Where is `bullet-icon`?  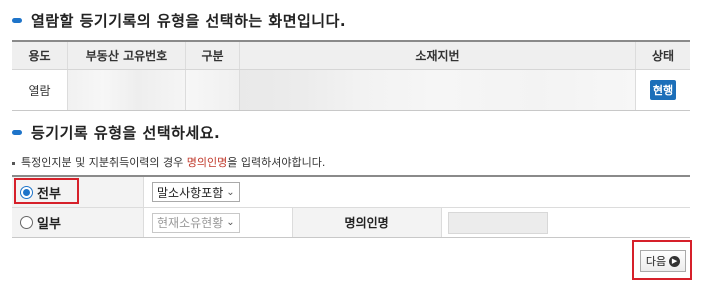 bullet-icon is located at coordinates (13, 163).